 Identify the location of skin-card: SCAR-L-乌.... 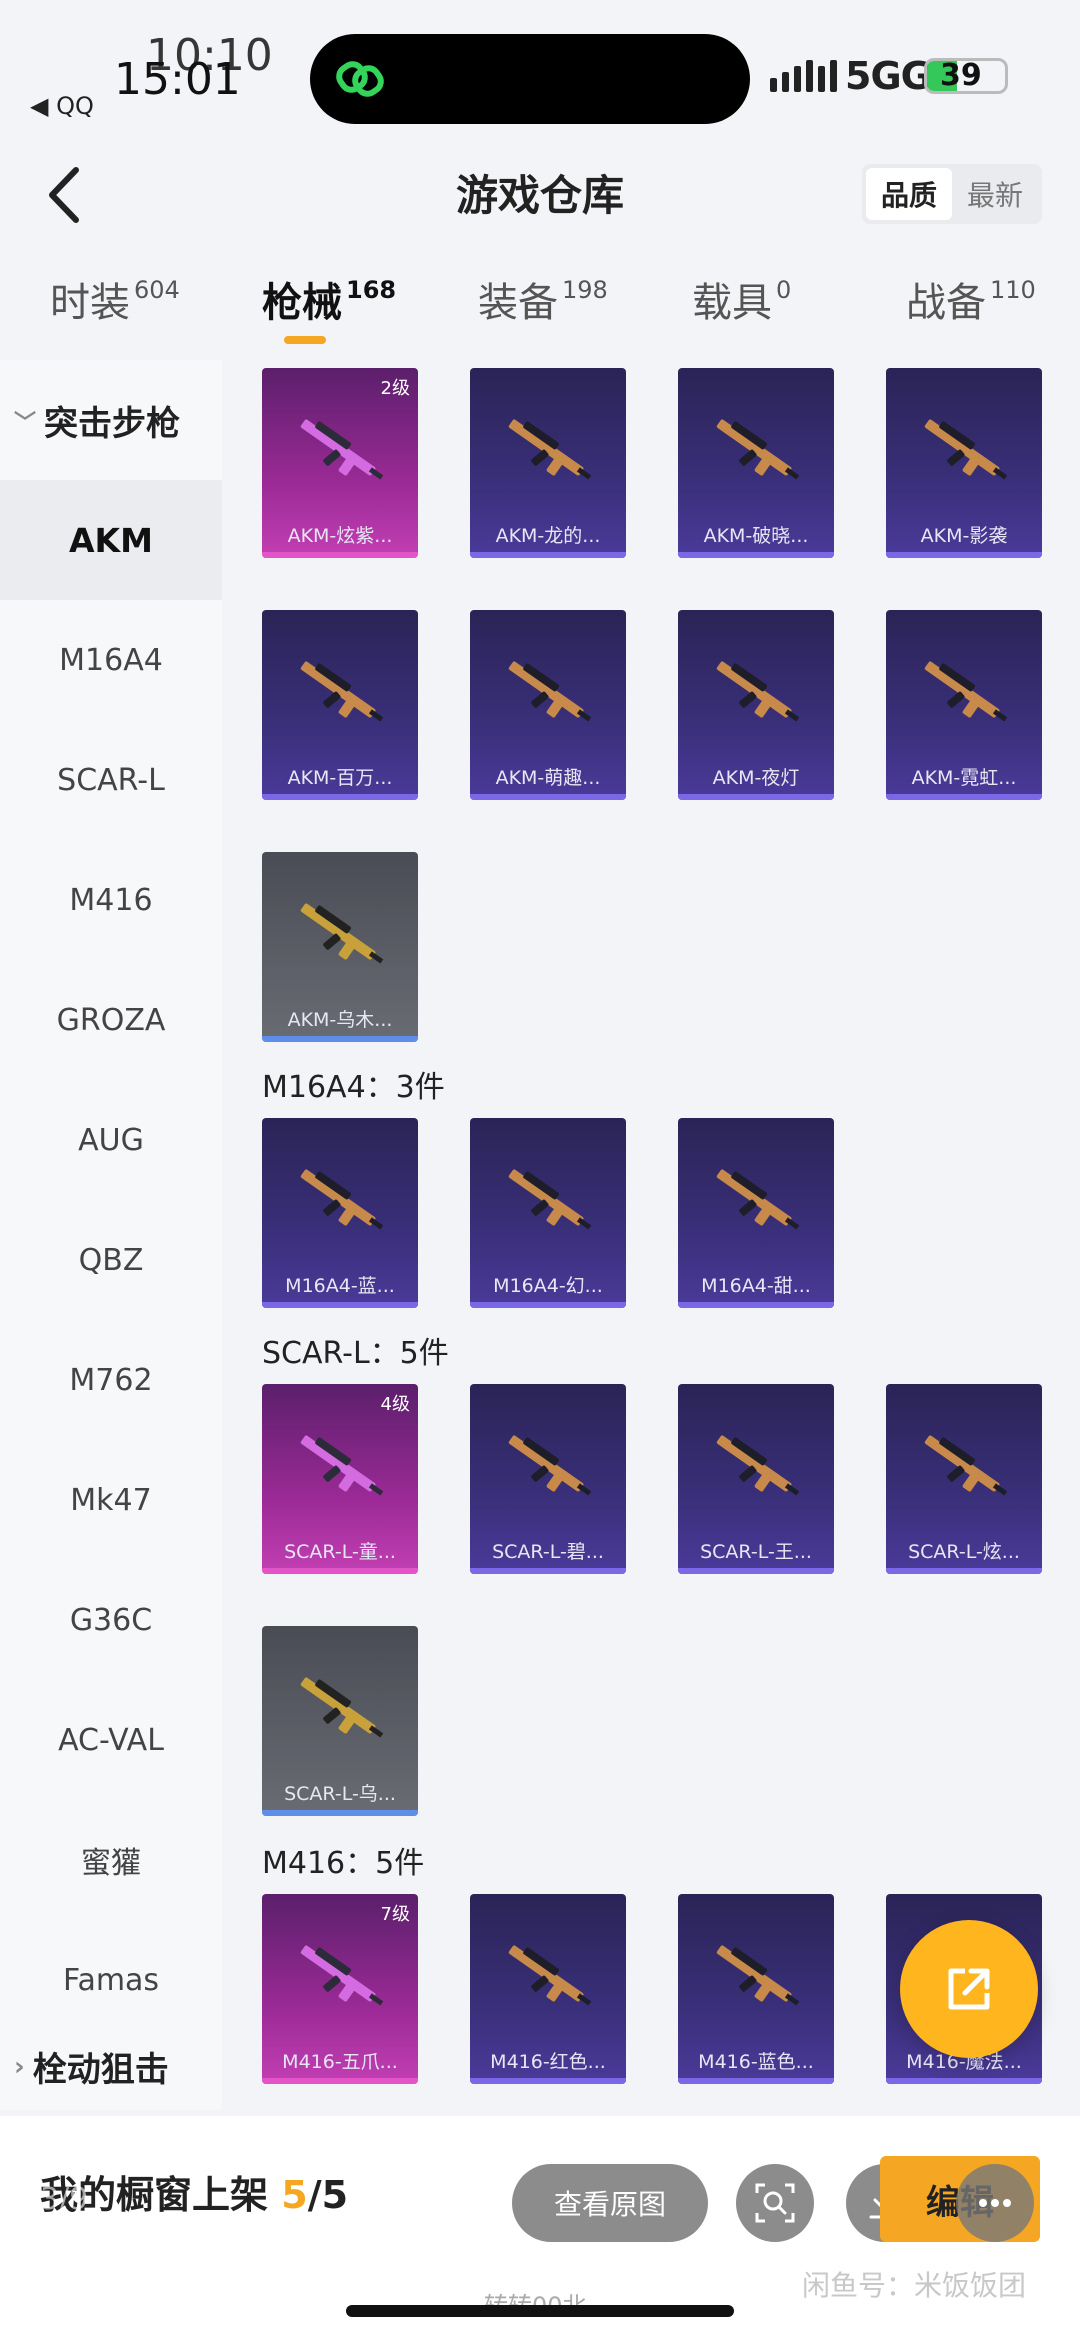
(340, 1721).